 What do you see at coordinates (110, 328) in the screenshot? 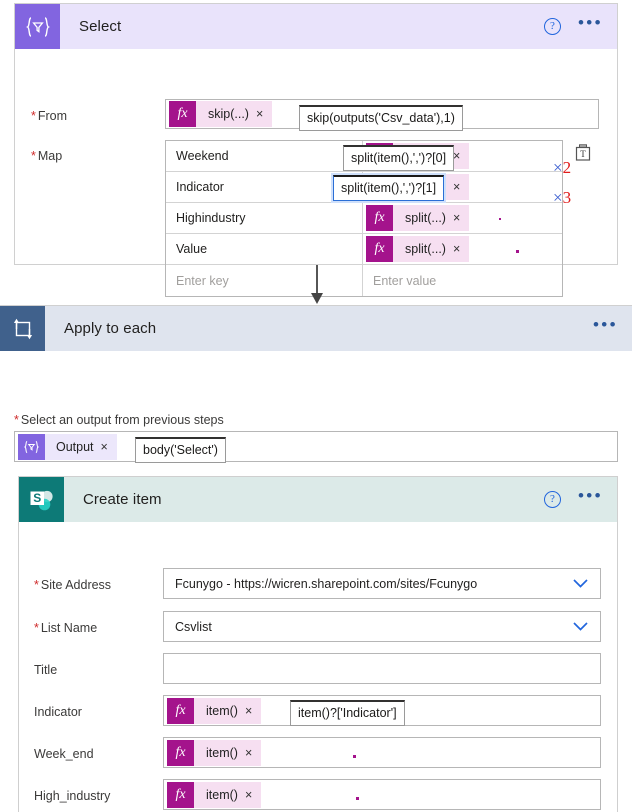
I see `apply-card-title: Apply to each` at bounding box center [110, 328].